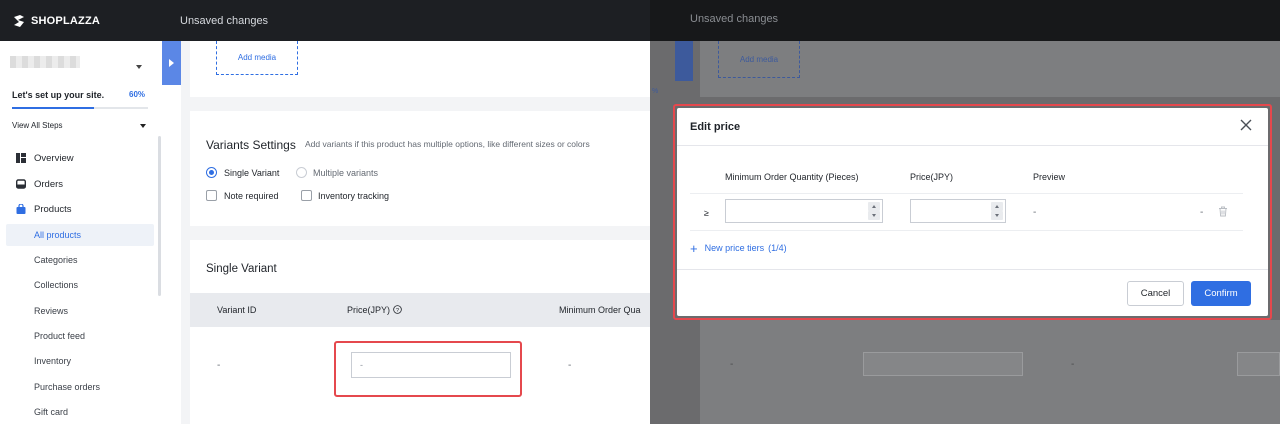  I want to click on sidebar-sub-purchase-orders: Purchase orders, so click(80, 387).